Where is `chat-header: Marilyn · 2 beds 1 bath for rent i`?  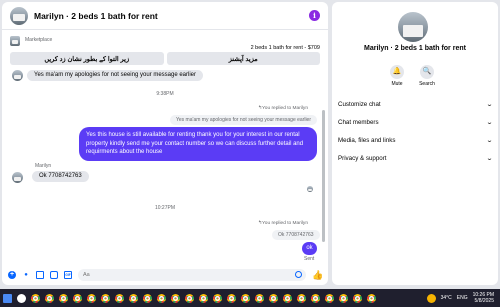 chat-header: Marilyn · 2 beds 1 bath for rent i is located at coordinates (165, 16).